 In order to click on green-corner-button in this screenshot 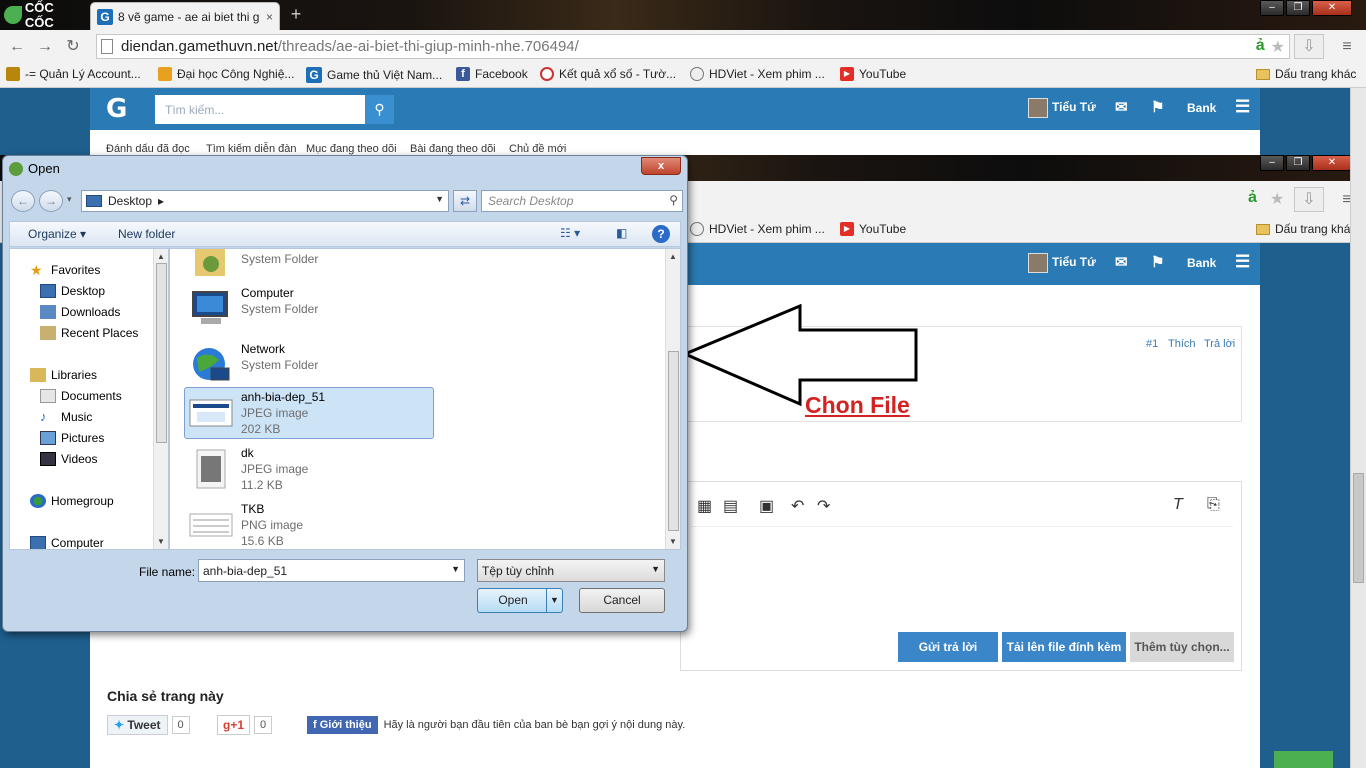, I will do `click(1303, 759)`.